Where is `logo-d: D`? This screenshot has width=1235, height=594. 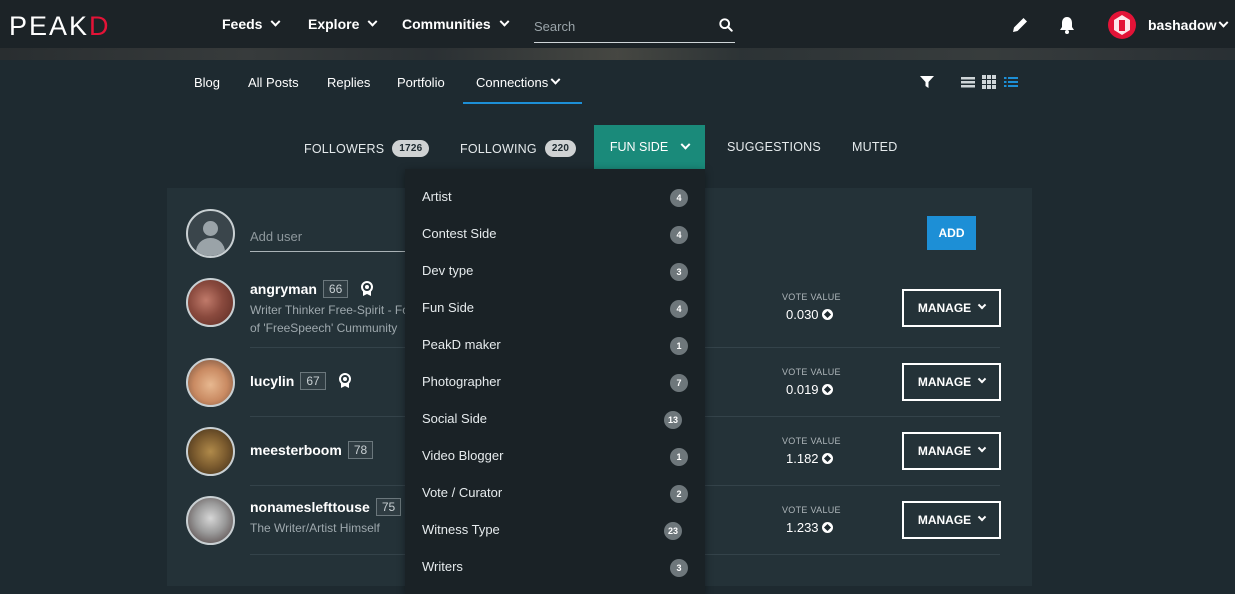
logo-d: D is located at coordinates (100, 26).